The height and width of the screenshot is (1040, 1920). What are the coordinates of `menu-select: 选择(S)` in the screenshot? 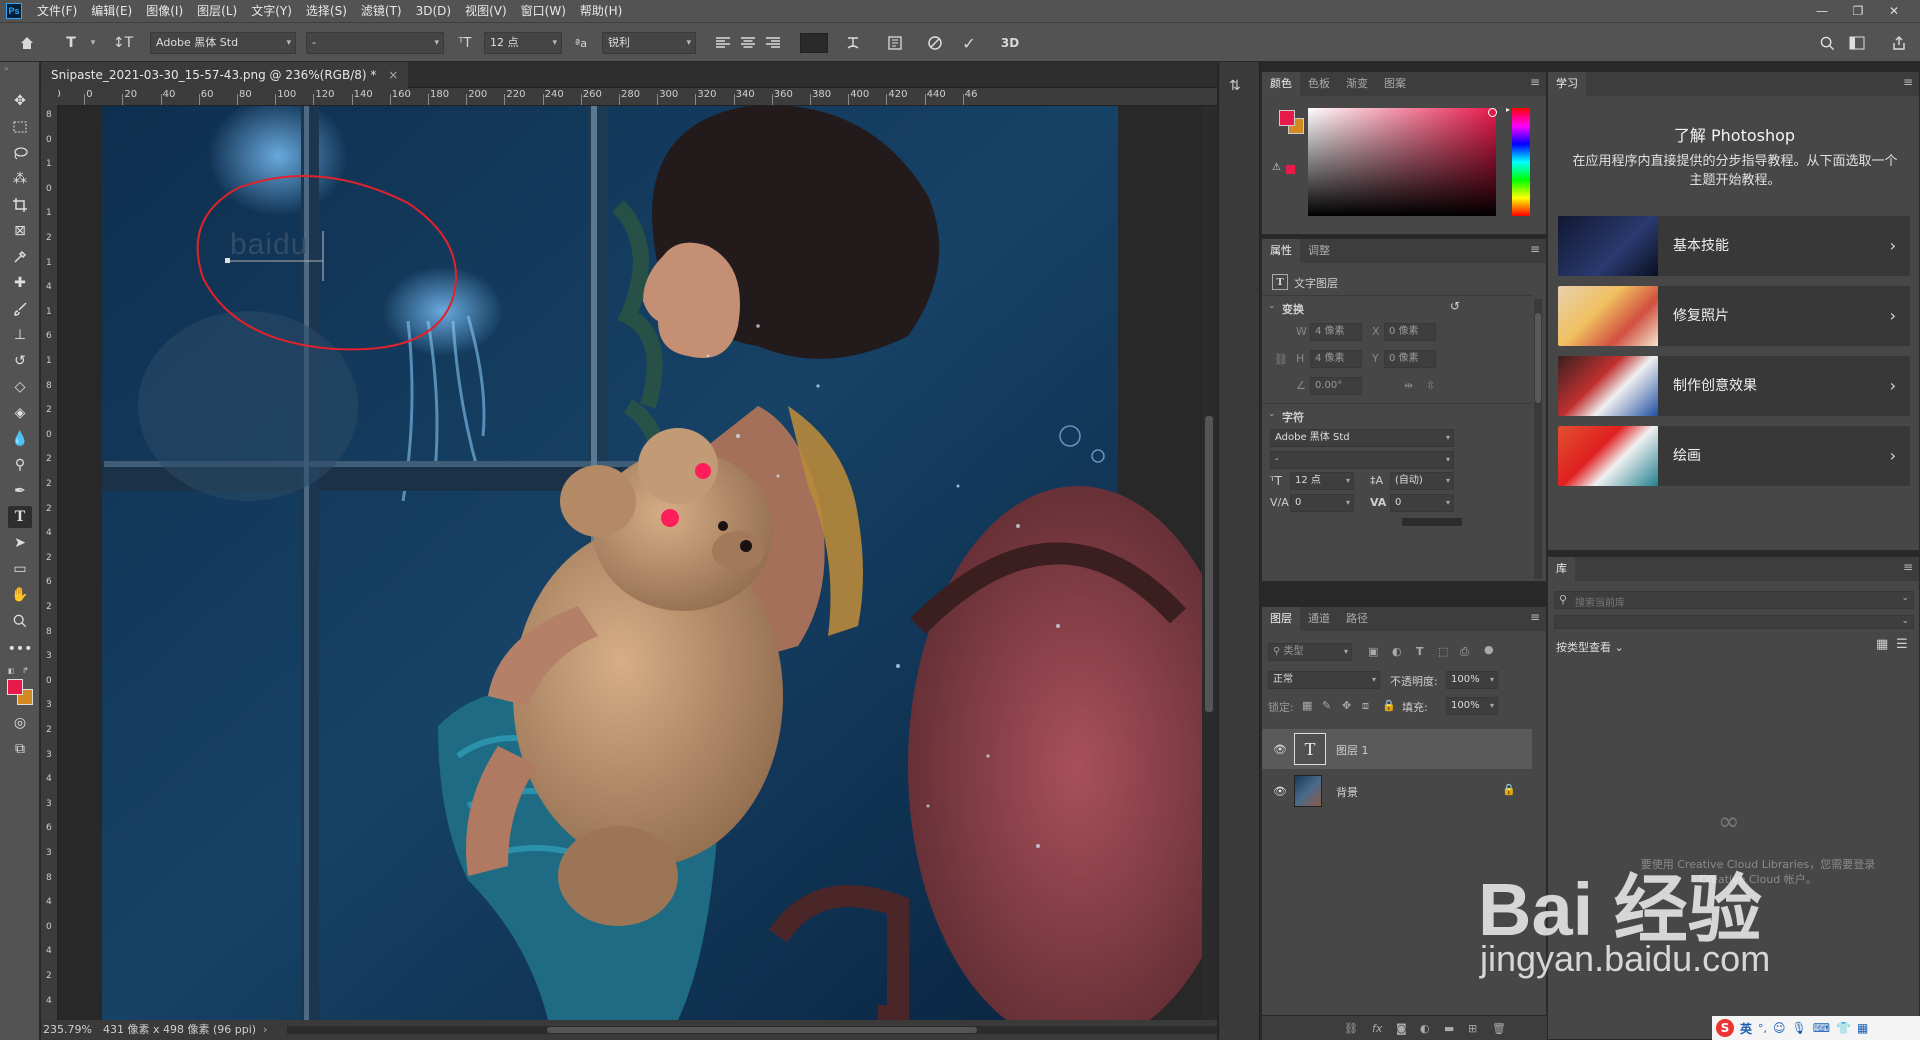 It's located at (326, 11).